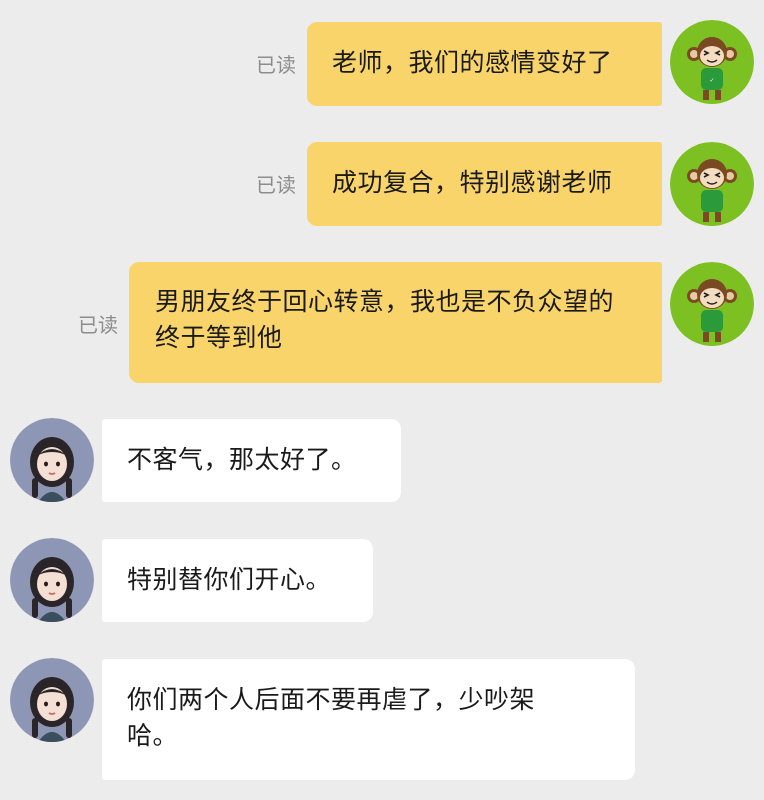  I want to click on message-bubble-incoming: 特别替你们开心。, so click(237, 580).